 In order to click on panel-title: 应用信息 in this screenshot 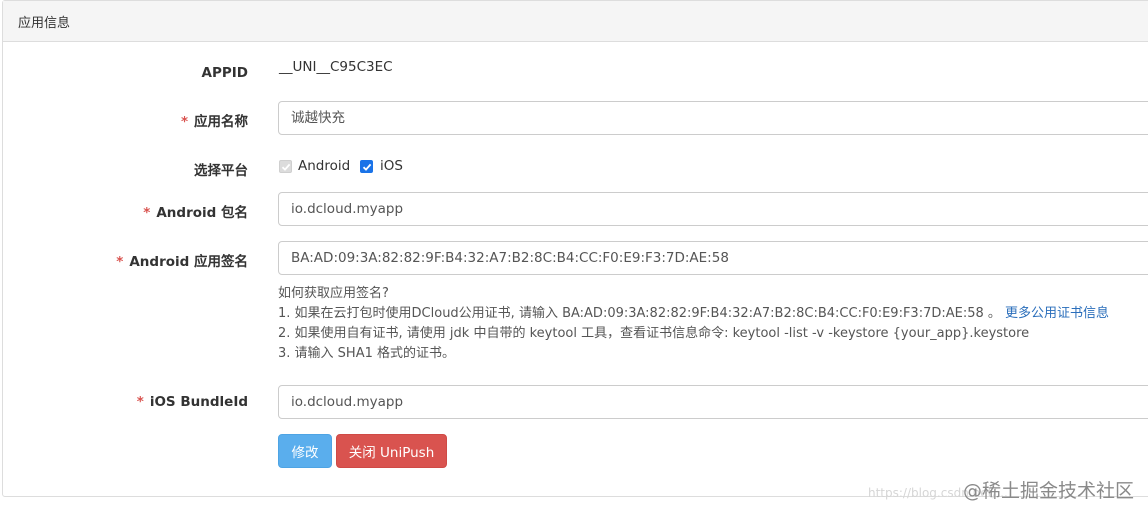, I will do `click(44, 23)`.